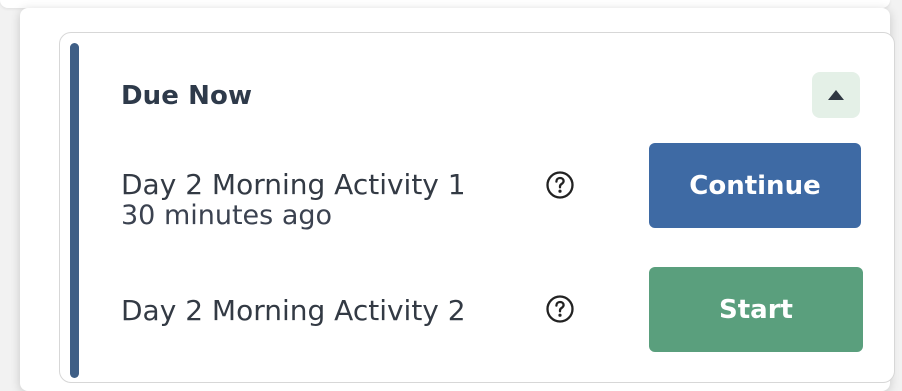 The image size is (902, 391). What do you see at coordinates (756, 309) in the screenshot?
I see `start-button: Start` at bounding box center [756, 309].